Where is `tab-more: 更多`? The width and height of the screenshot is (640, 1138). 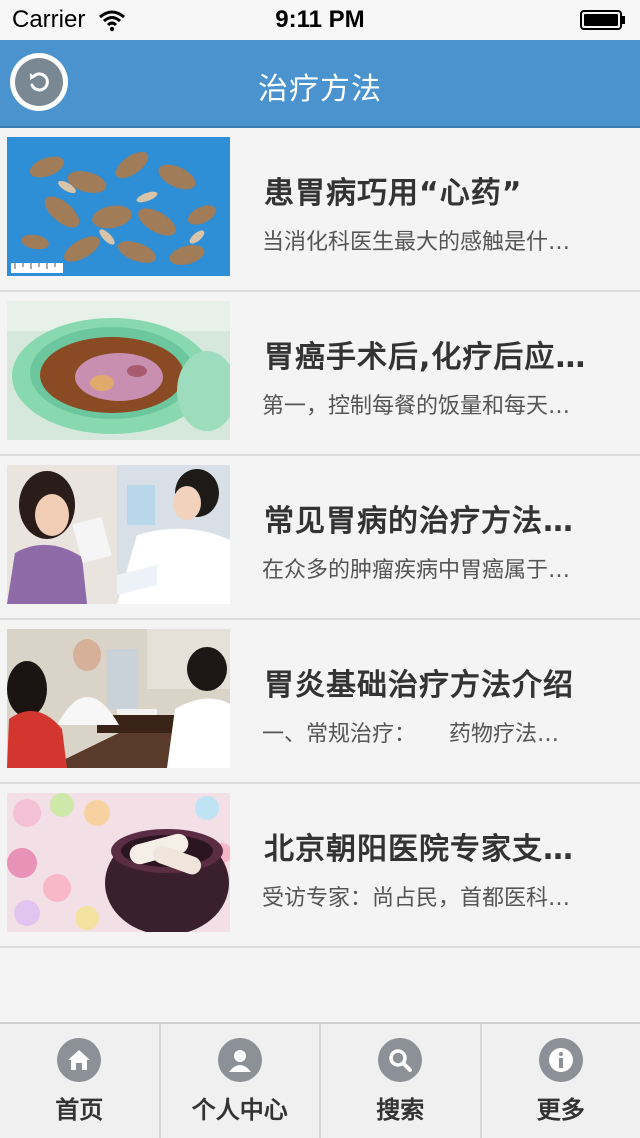
tab-more: 更多 is located at coordinates (561, 1081).